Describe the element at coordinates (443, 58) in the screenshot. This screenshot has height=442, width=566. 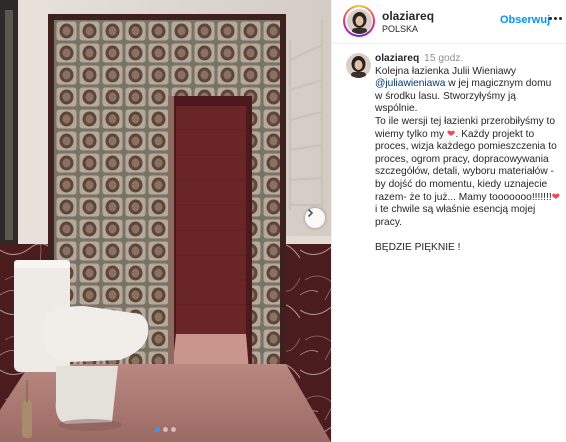
I see `caption-timestamp: 15 godz.` at that location.